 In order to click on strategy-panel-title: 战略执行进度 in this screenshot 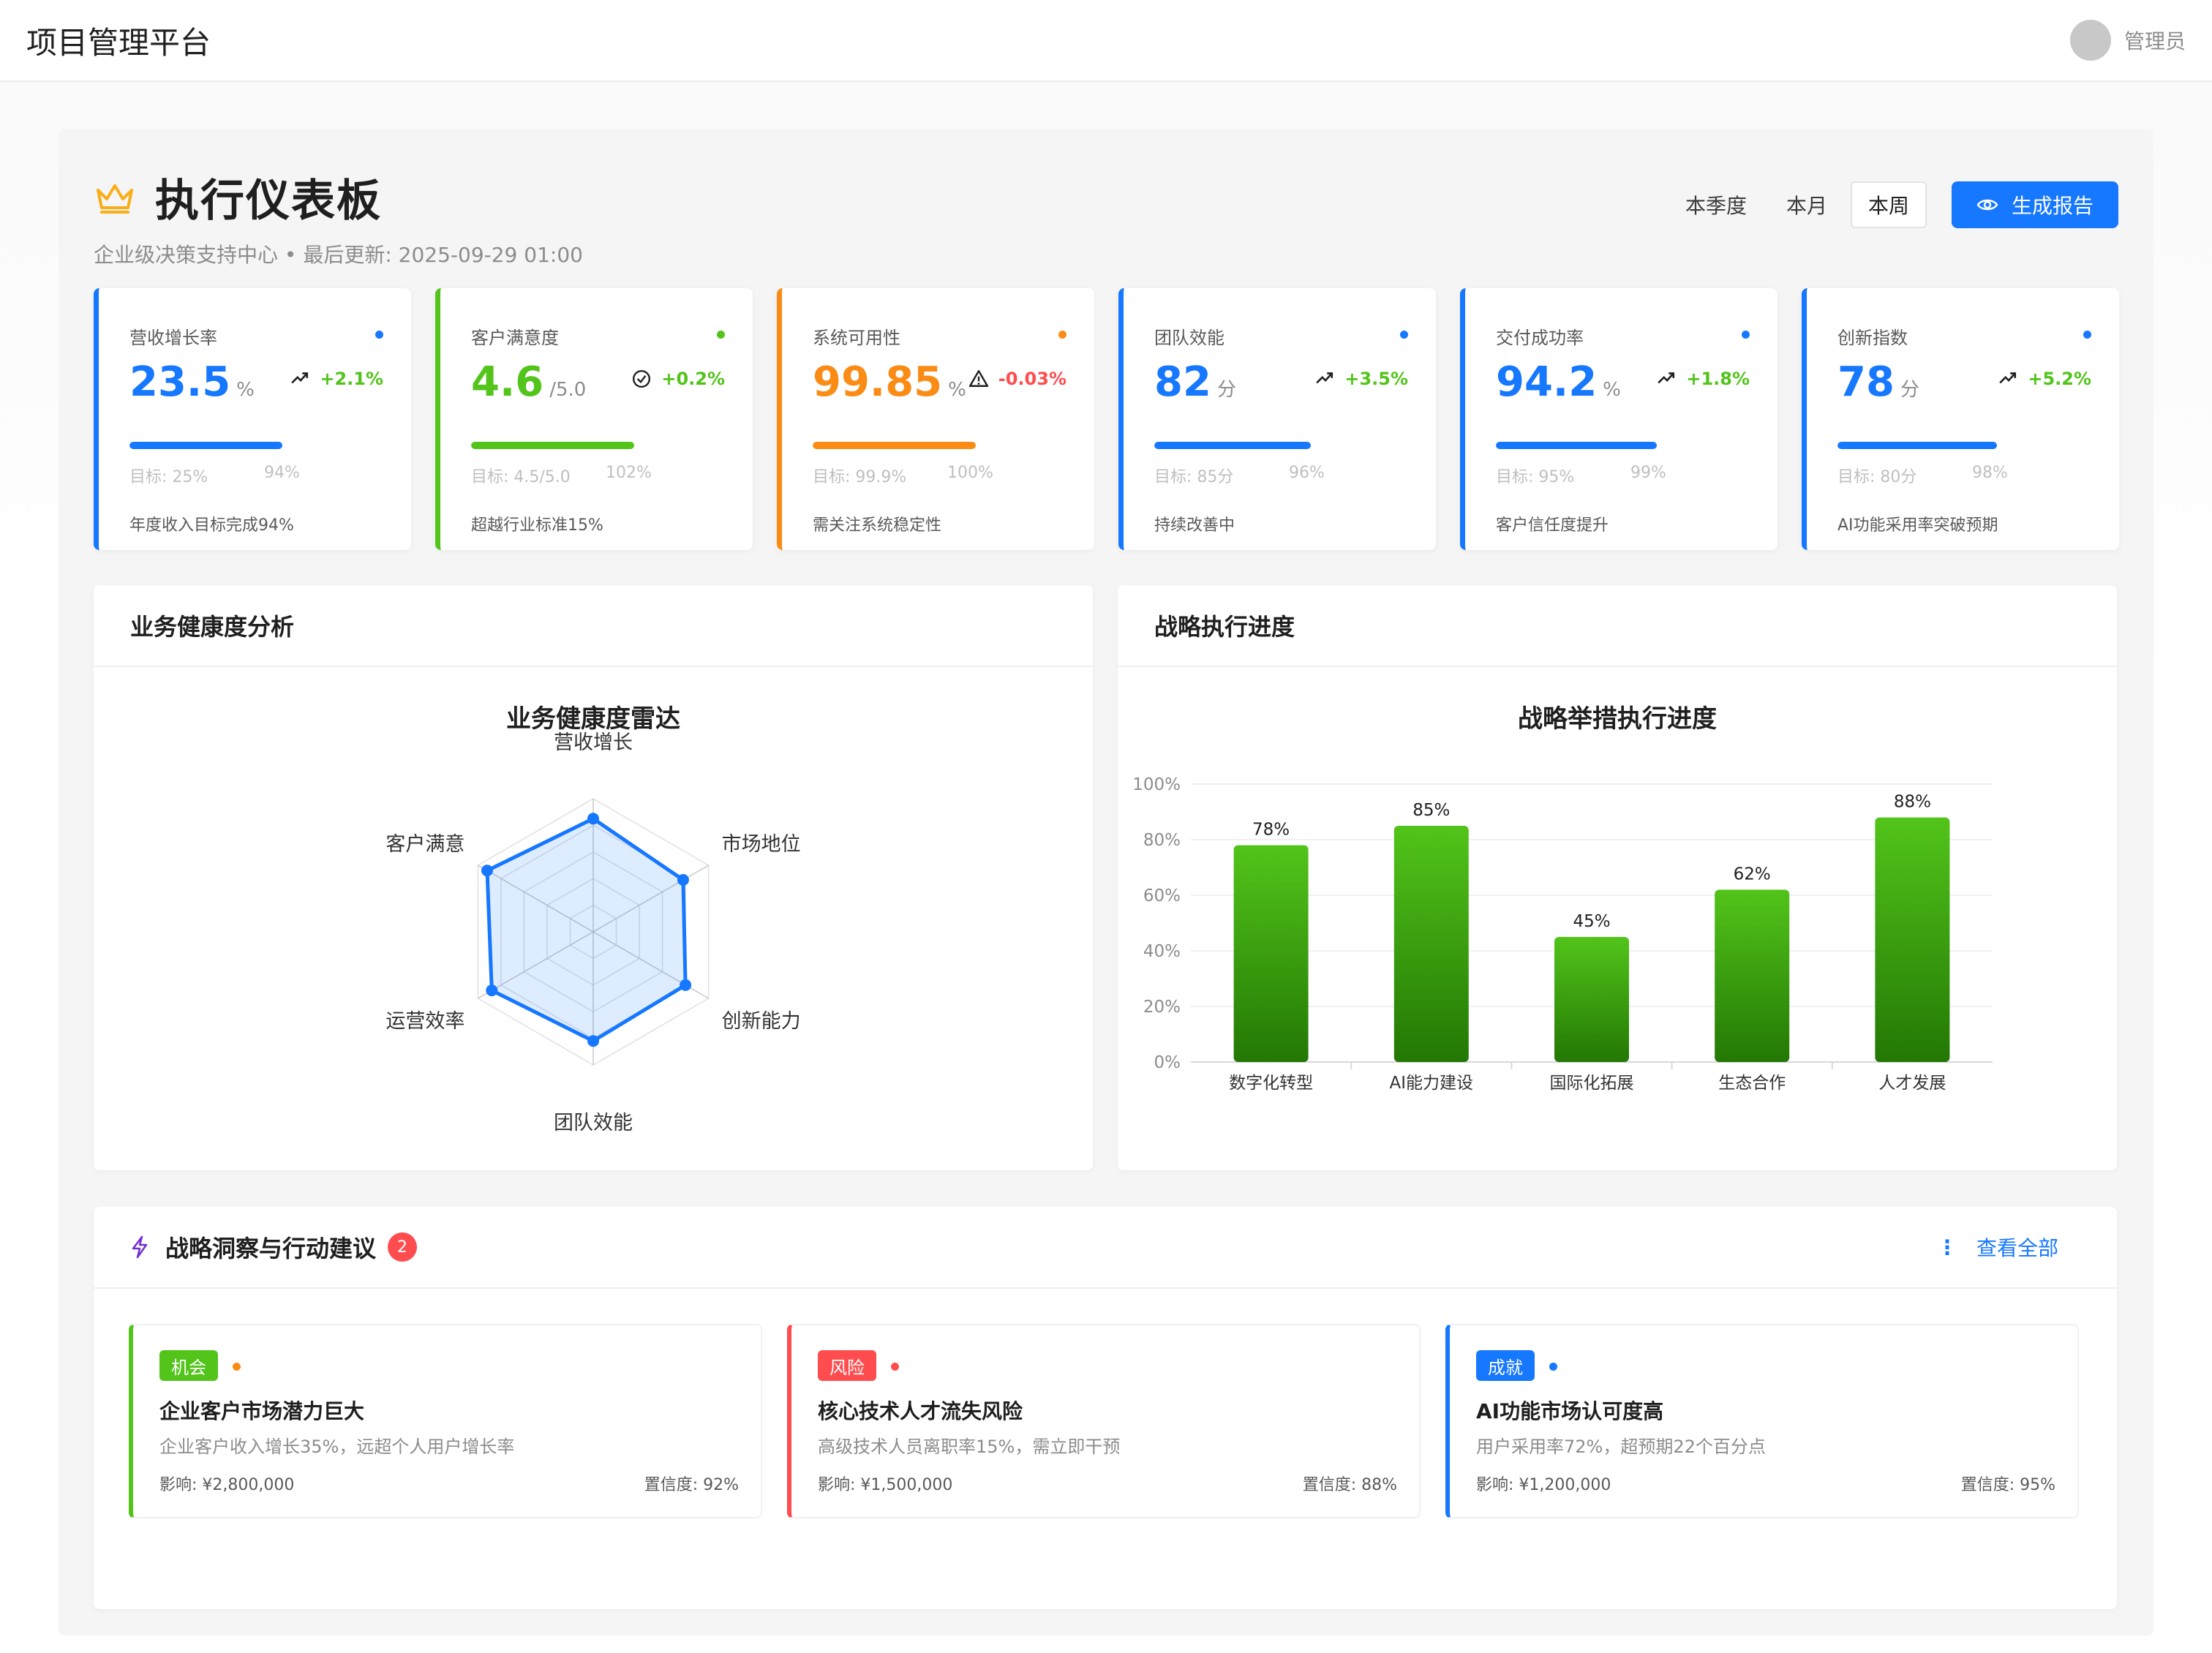, I will do `click(1224, 627)`.